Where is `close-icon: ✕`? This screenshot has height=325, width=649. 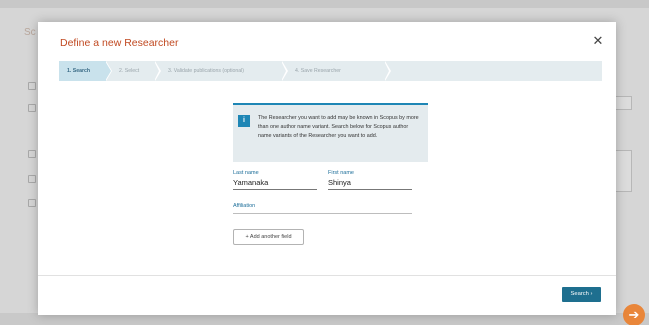
close-icon: ✕ is located at coordinates (598, 41).